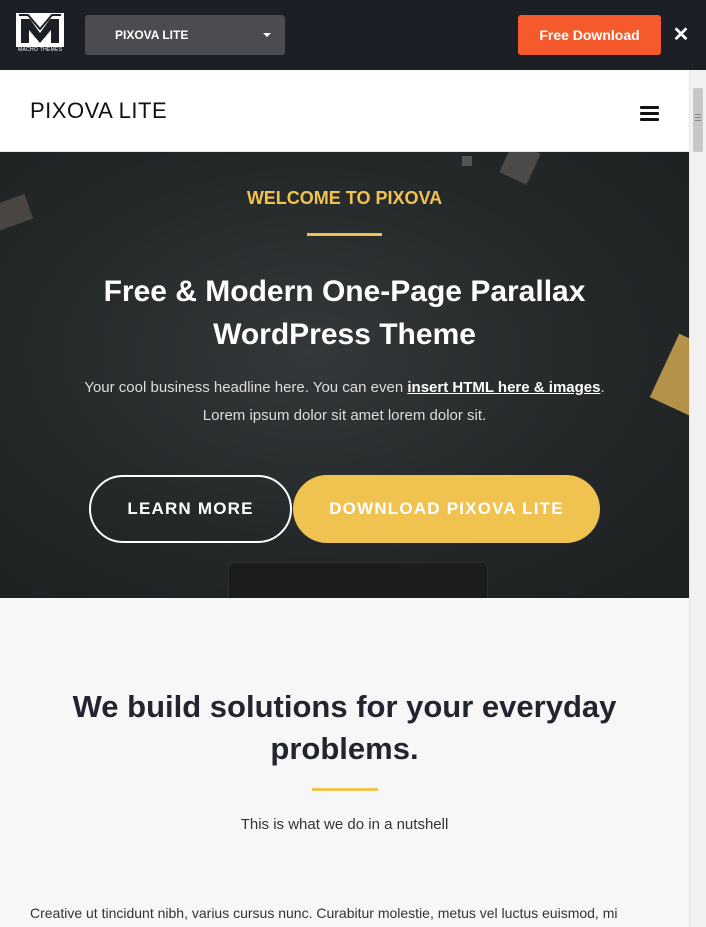  What do you see at coordinates (152, 35) in the screenshot?
I see `theme-select-value: PIXOVA LITE` at bounding box center [152, 35].